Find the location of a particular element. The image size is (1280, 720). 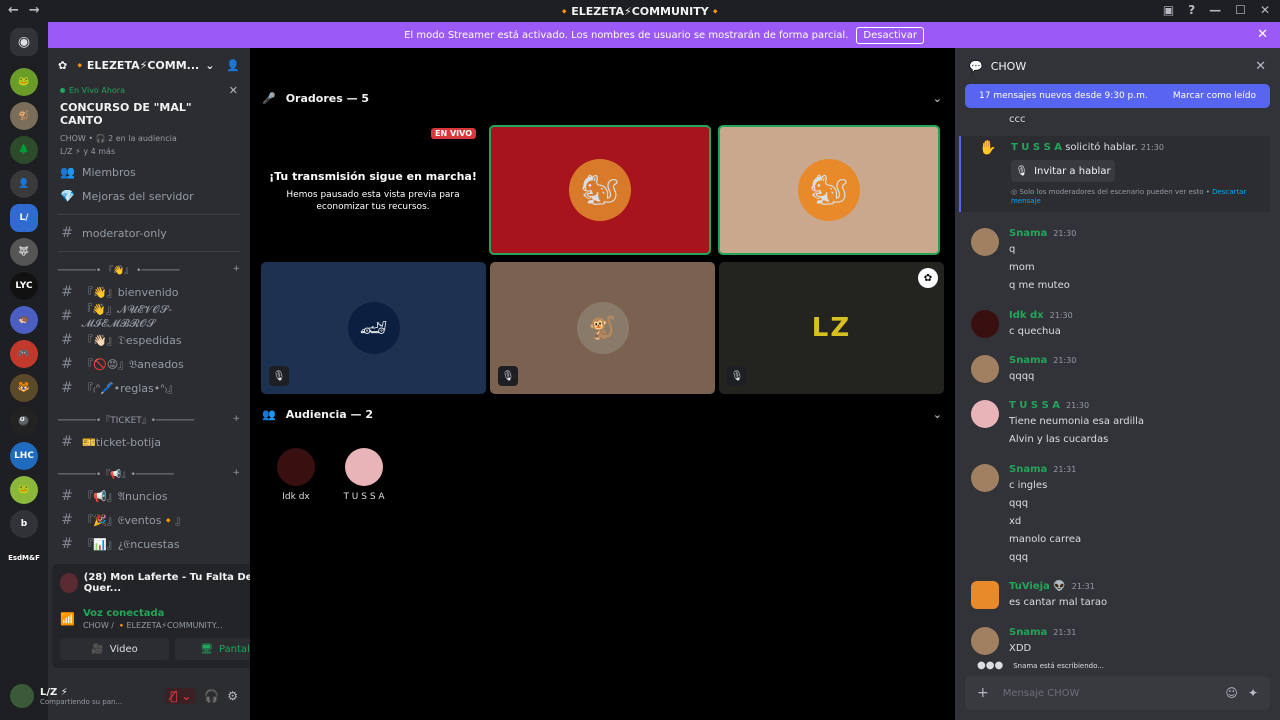

speakers-section: 🎤 Oradores — 5 ⌄ is located at coordinates (602, 98).